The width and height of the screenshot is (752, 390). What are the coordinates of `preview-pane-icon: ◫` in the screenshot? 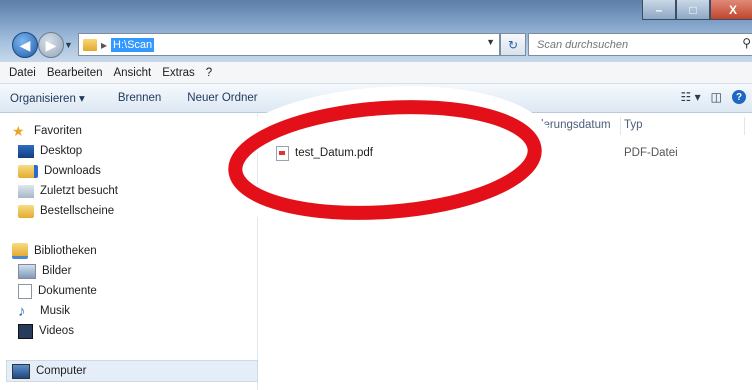 It's located at (716, 97).